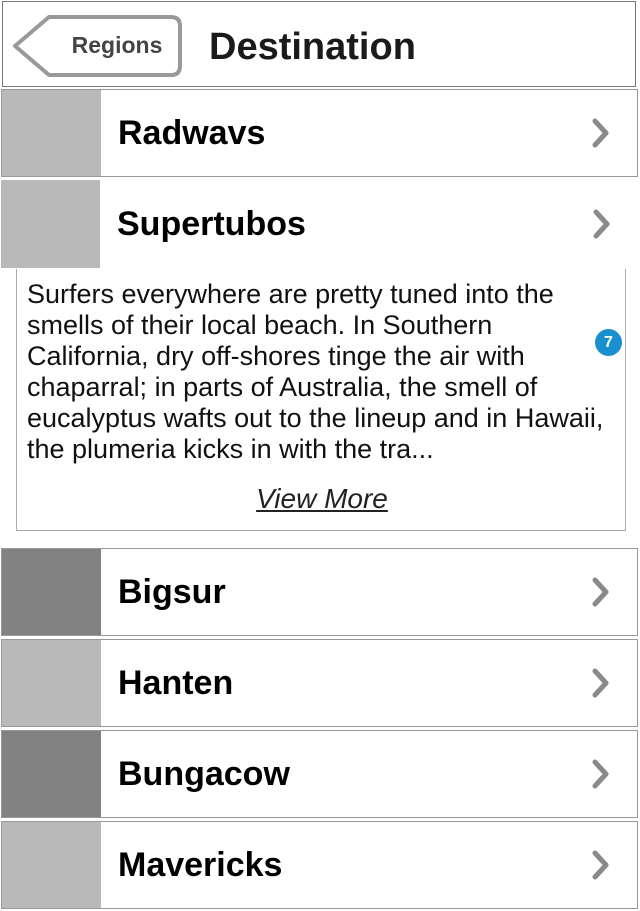 This screenshot has width=640, height=911. What do you see at coordinates (176, 682) in the screenshot?
I see `destination-label: Hanten` at bounding box center [176, 682].